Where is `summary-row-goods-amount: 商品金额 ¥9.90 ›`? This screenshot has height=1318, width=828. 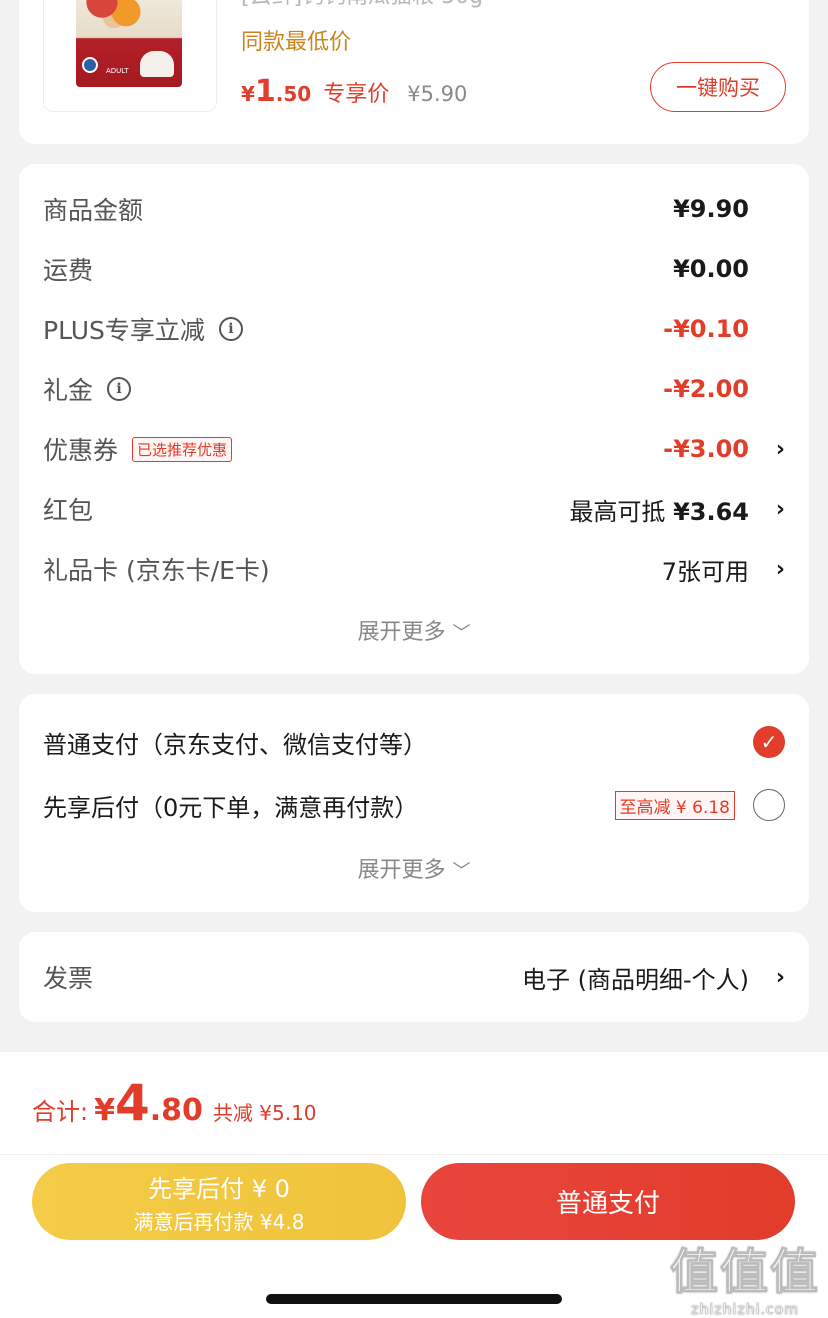 summary-row-goods-amount: 商品金额 ¥9.90 › is located at coordinates (414, 209).